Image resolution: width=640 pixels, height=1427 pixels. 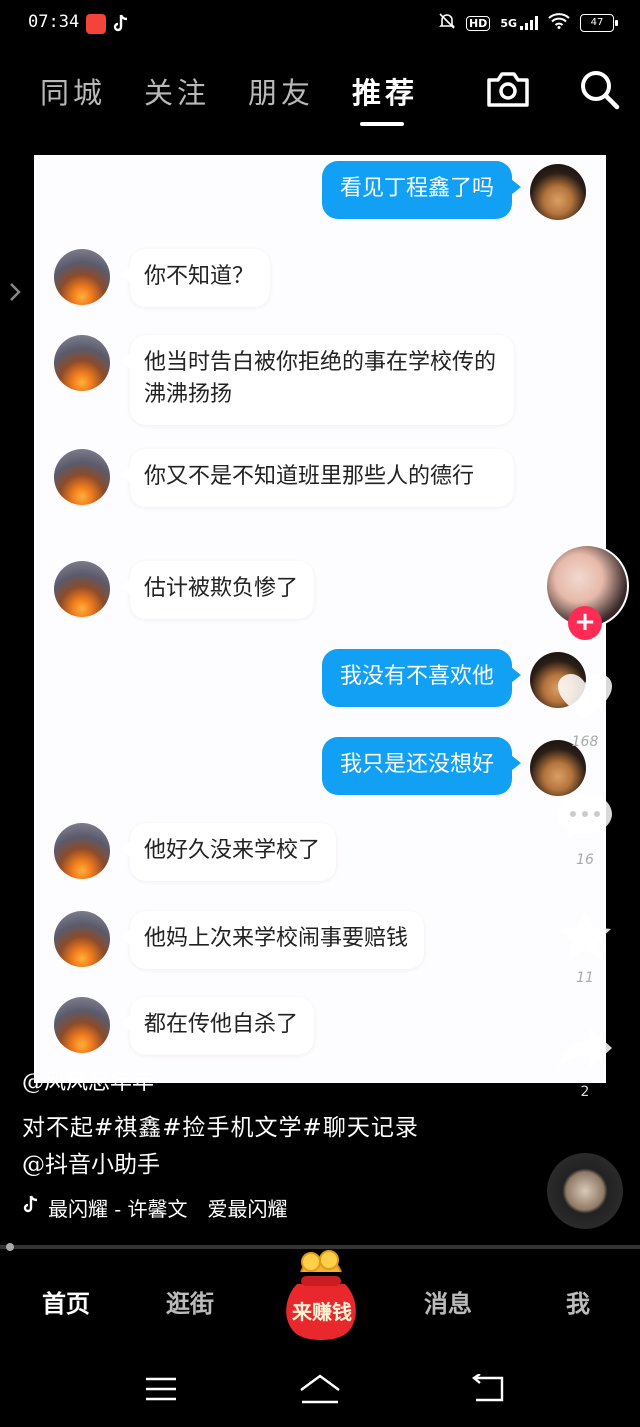 What do you see at coordinates (447, 23) in the screenshot?
I see `mute-icon` at bounding box center [447, 23].